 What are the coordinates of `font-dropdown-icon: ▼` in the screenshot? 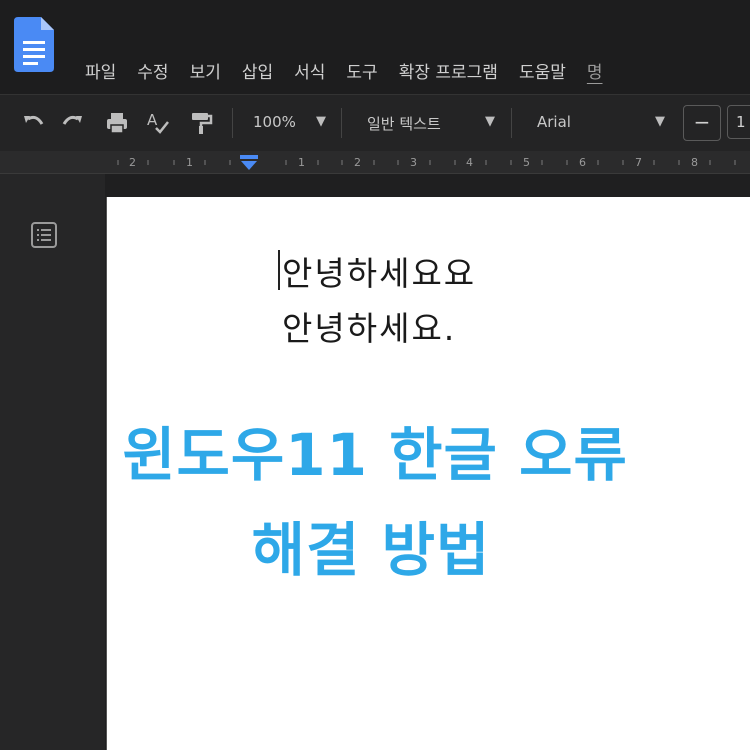 It's located at (660, 121).